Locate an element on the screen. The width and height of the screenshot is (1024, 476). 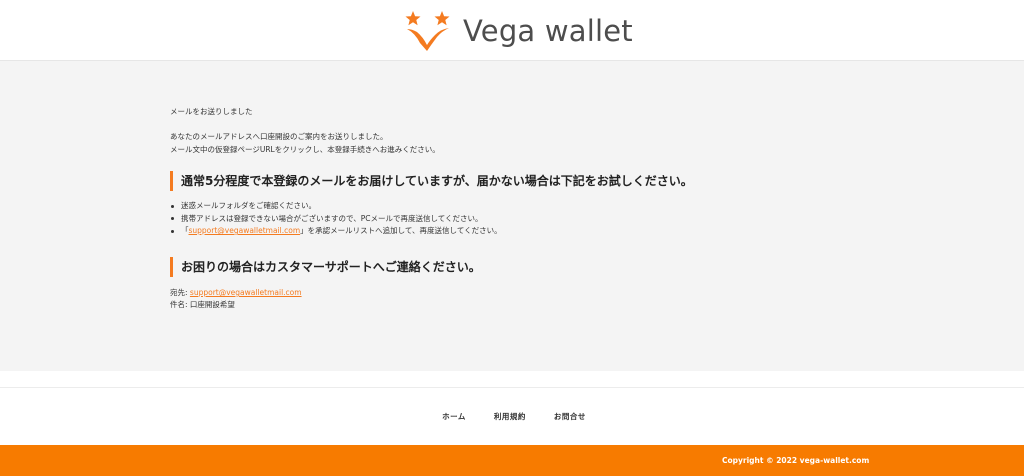
site-logo: Vega wallet is located at coordinates (519, 31).